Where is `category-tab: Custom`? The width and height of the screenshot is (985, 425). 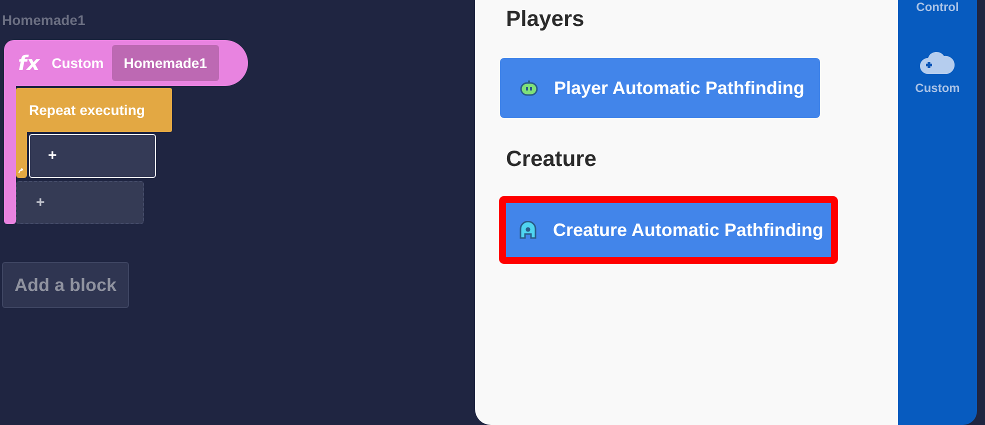 category-tab: Custom is located at coordinates (937, 72).